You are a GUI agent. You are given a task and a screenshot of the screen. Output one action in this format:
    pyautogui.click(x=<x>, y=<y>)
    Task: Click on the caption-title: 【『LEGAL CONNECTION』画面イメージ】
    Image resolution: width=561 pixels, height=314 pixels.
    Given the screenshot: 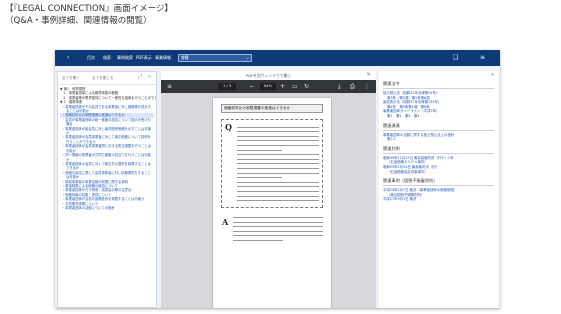 What is the action you would take?
    pyautogui.click(x=89, y=9)
    